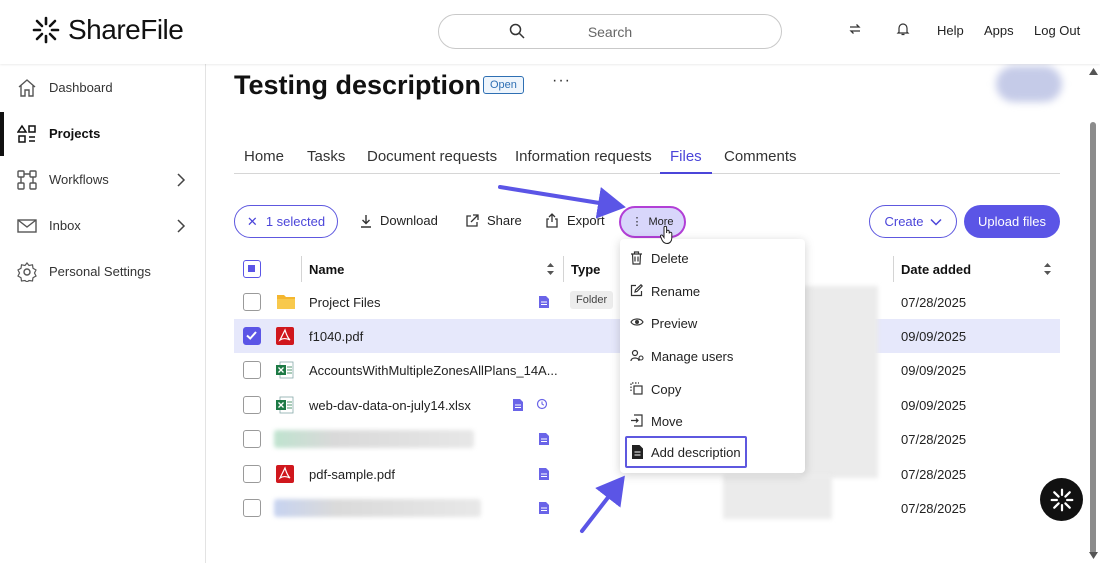  What do you see at coordinates (377, 508) in the screenshot?
I see `redacted-file-name` at bounding box center [377, 508].